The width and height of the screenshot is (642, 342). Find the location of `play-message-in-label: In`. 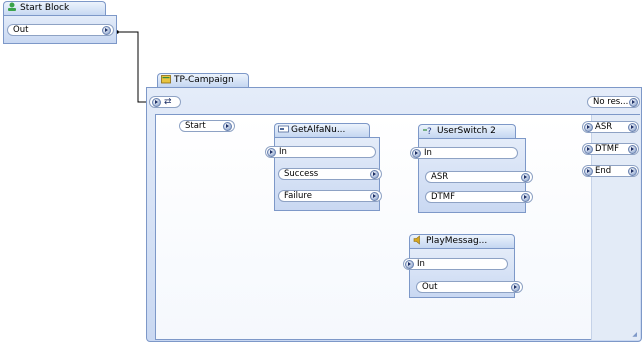

play-message-in-label: In is located at coordinates (421, 264).